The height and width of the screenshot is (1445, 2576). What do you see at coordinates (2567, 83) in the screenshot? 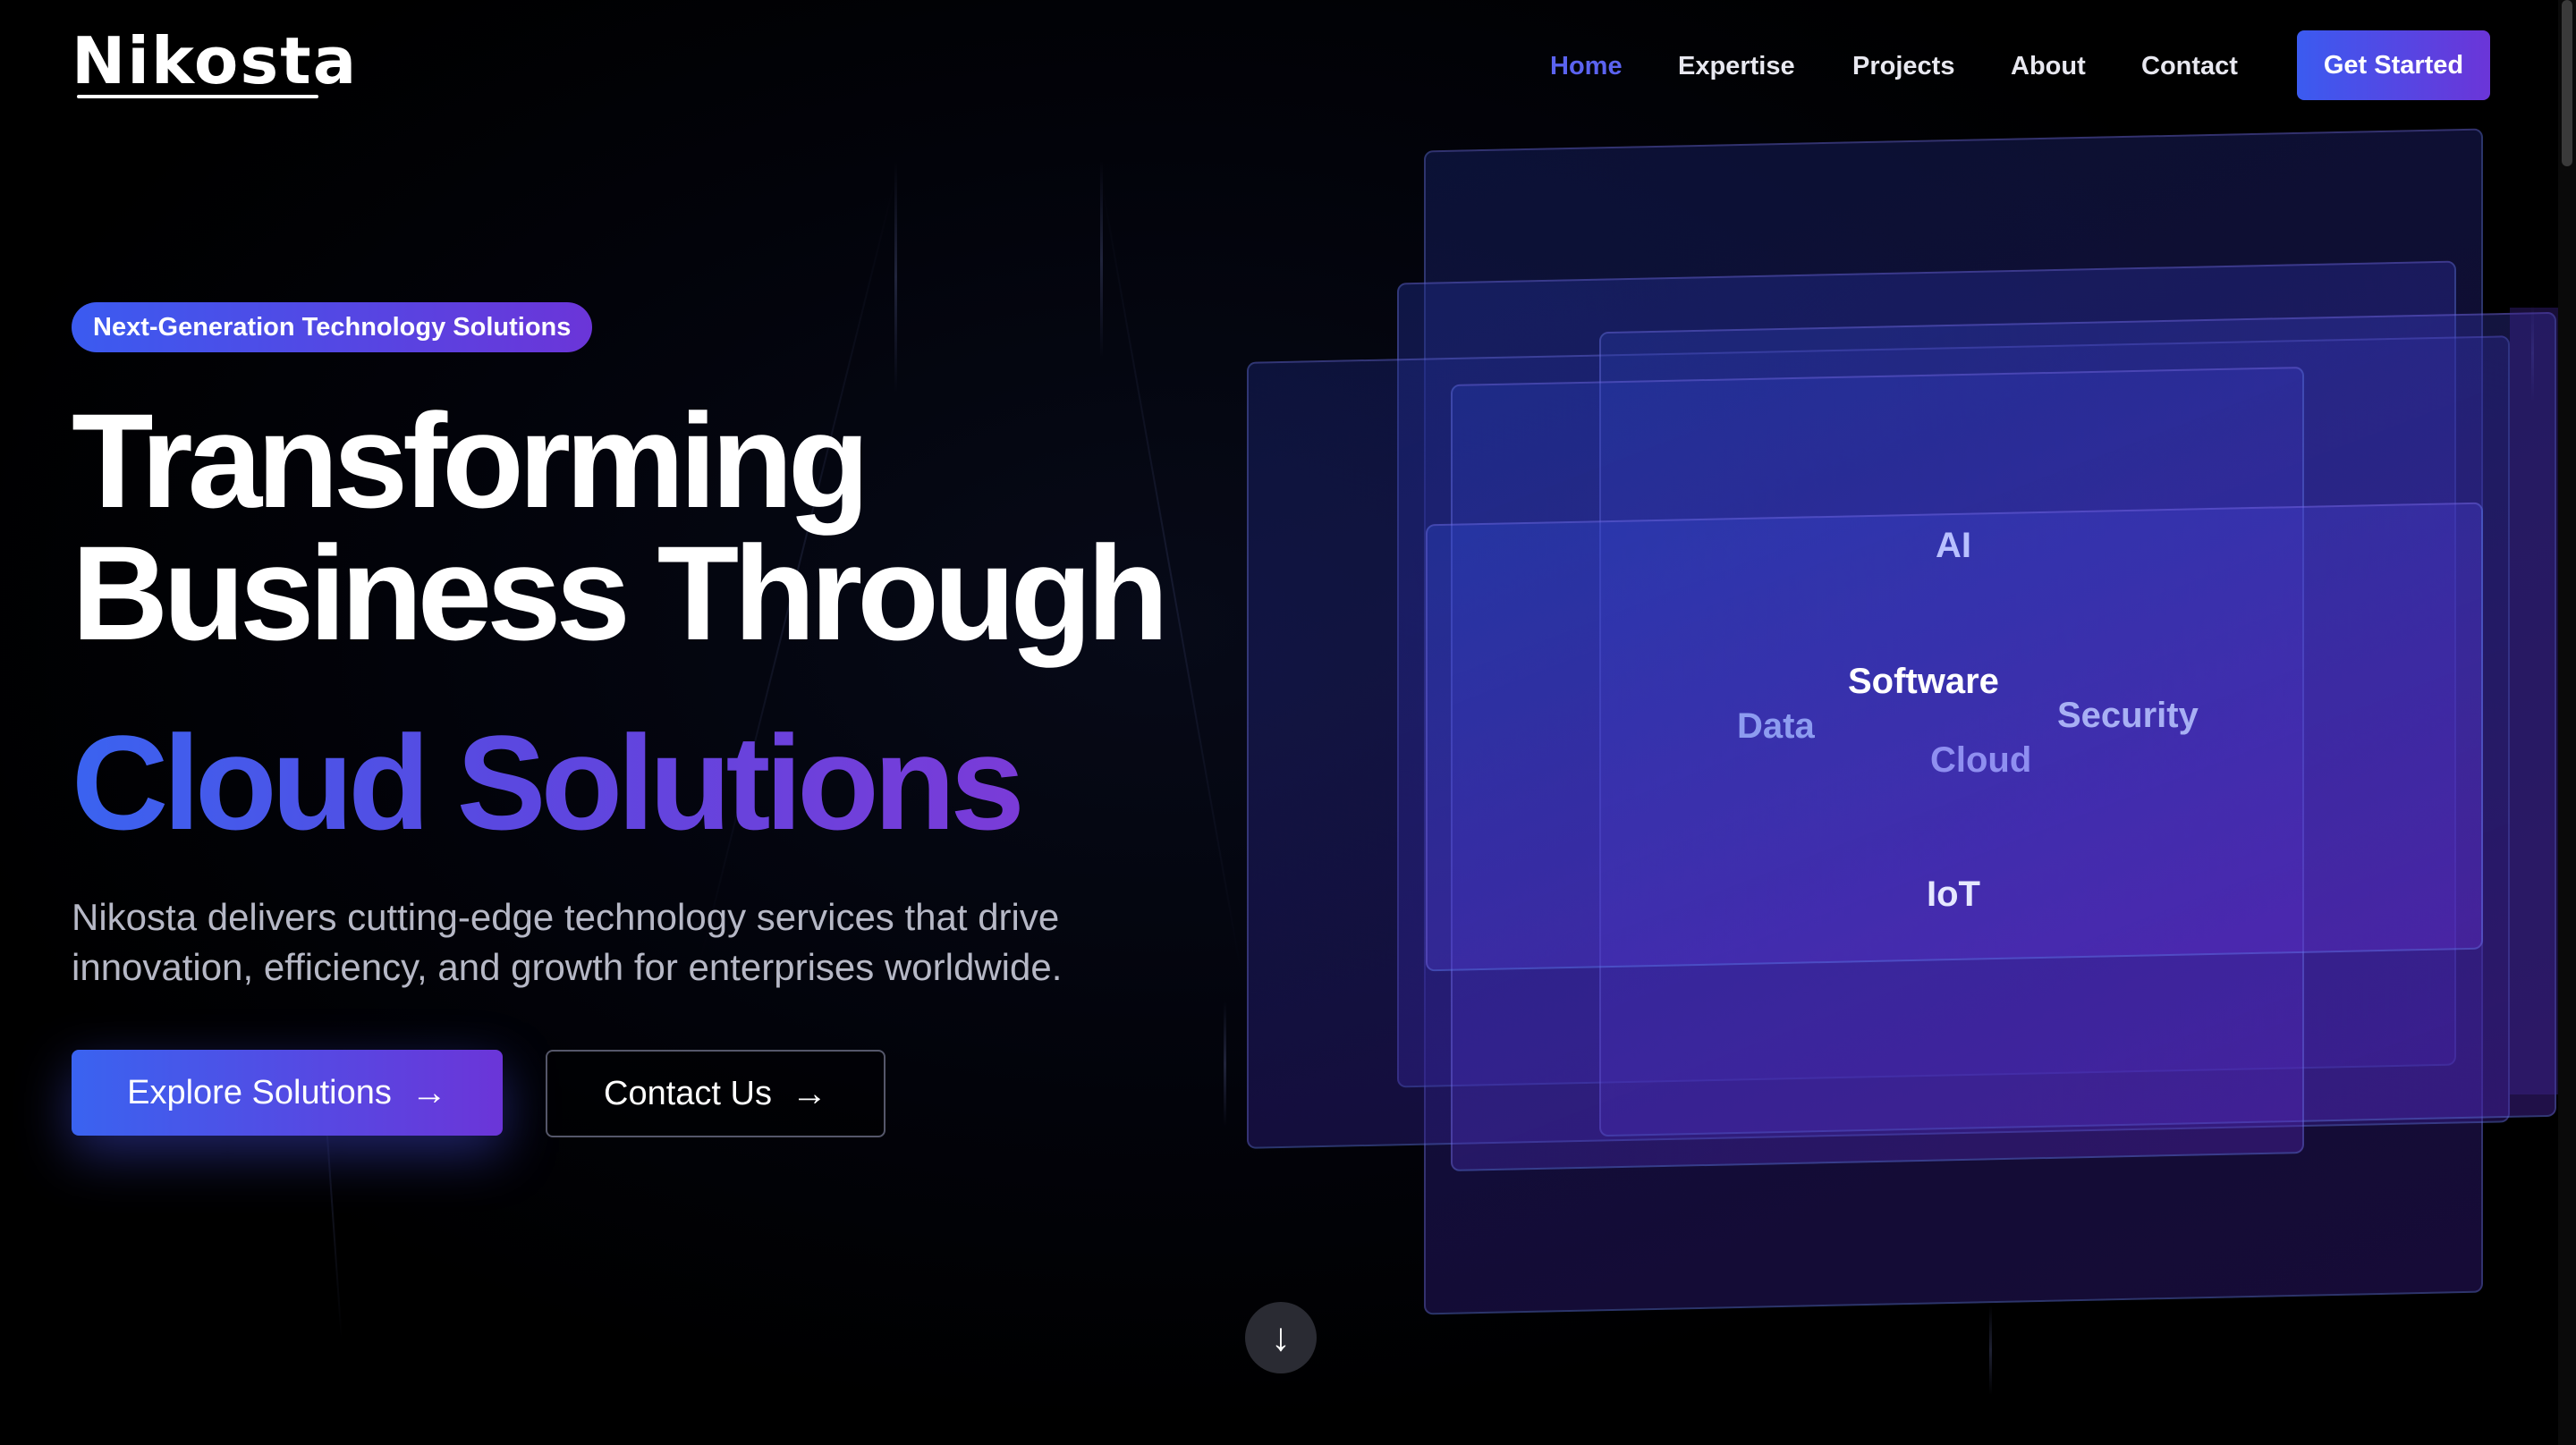
I see `scrollbar-thumb` at bounding box center [2567, 83].